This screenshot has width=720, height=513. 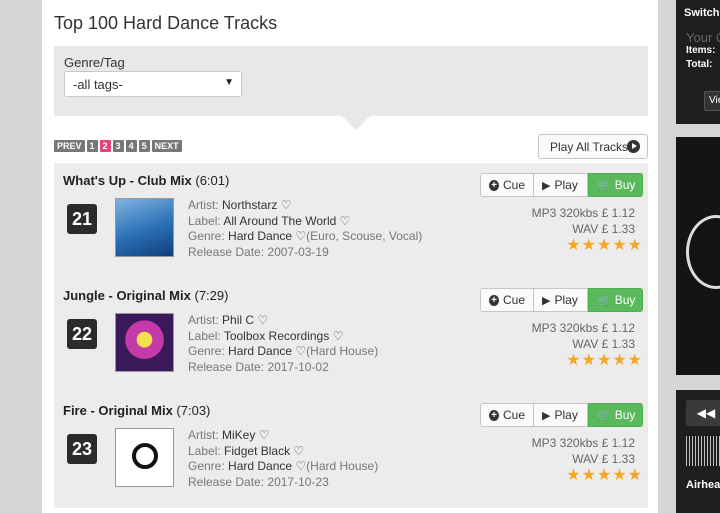 I want to click on cart-items-label: Items:, so click(x=701, y=50).